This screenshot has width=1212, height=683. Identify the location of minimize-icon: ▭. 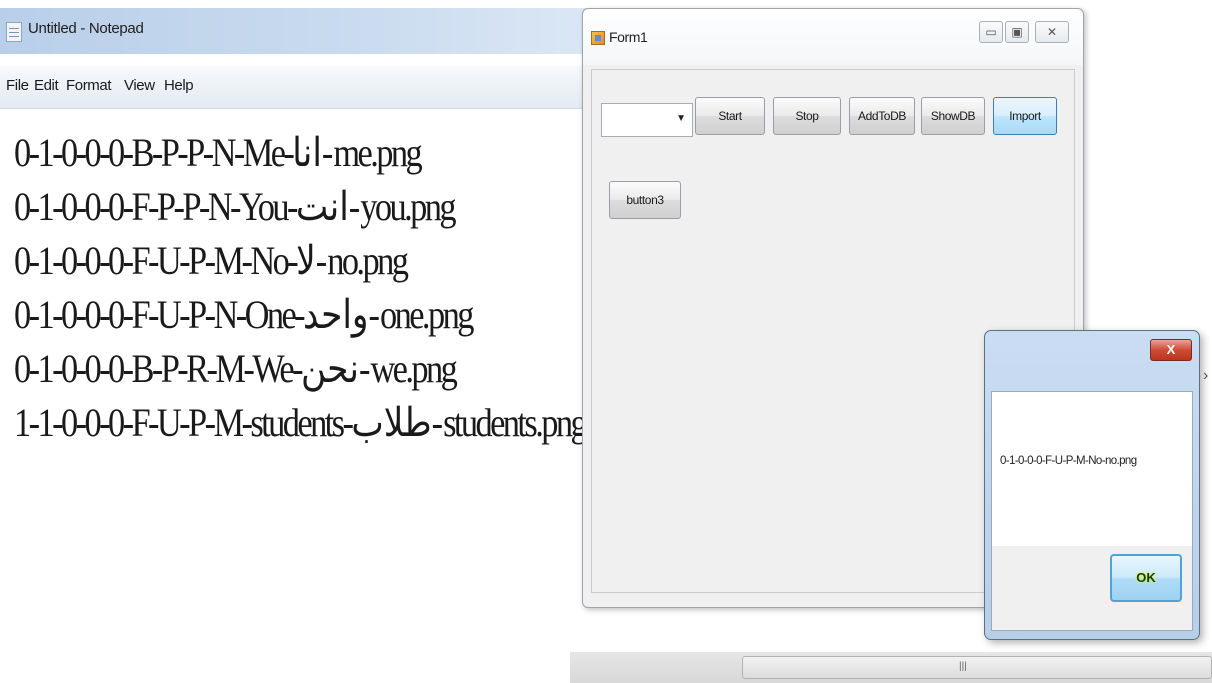
(991, 32).